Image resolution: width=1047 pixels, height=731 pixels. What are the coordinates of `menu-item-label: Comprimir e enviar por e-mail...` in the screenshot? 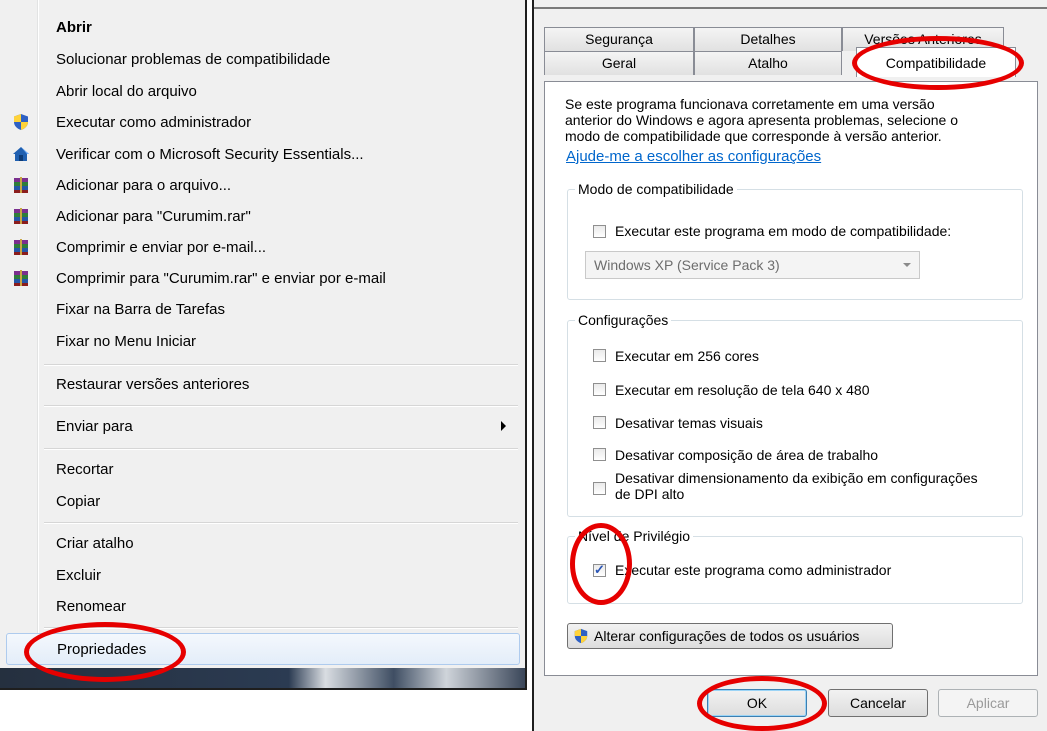 It's located at (161, 247).